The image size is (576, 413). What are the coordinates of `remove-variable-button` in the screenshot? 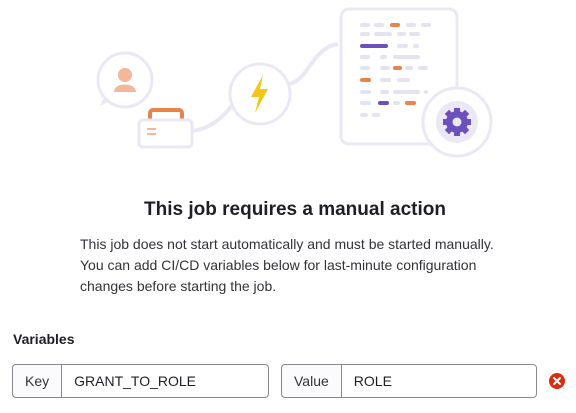 It's located at (557, 381).